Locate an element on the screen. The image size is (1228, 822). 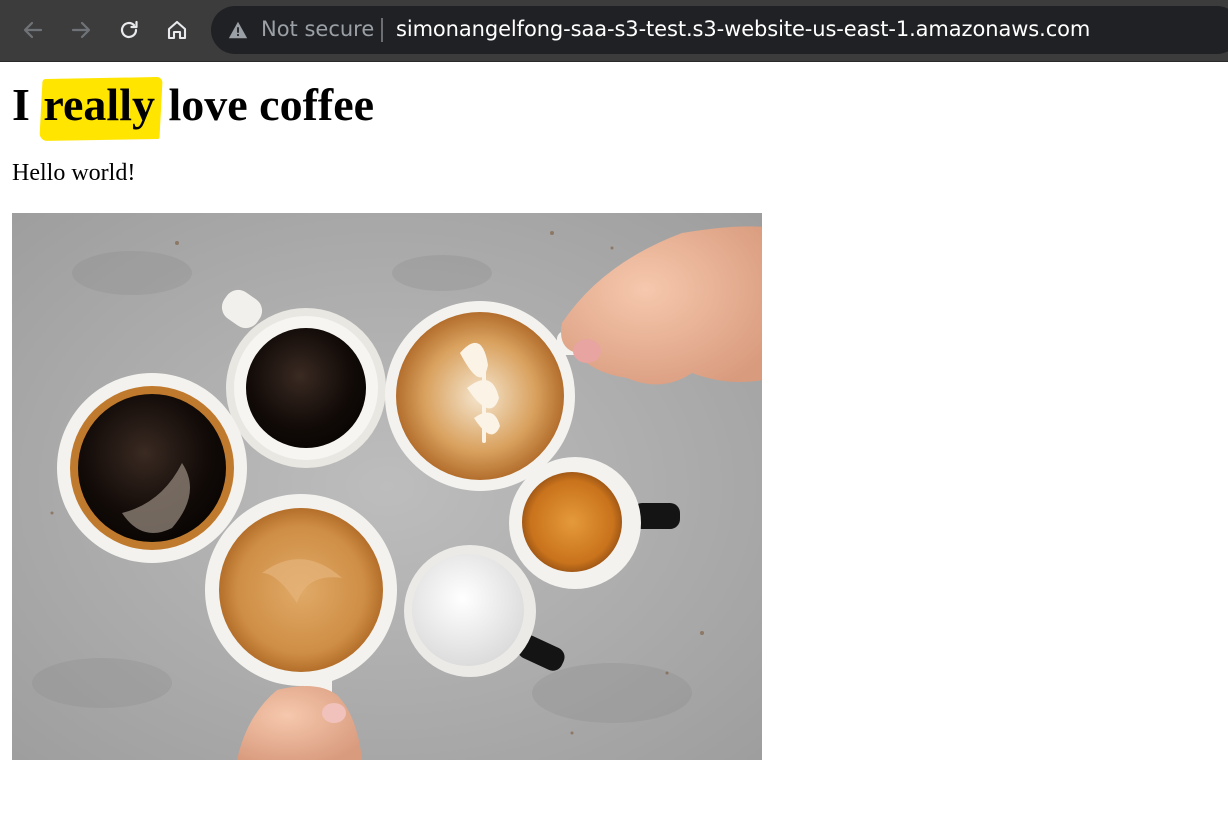
back-button is located at coordinates (33, 30).